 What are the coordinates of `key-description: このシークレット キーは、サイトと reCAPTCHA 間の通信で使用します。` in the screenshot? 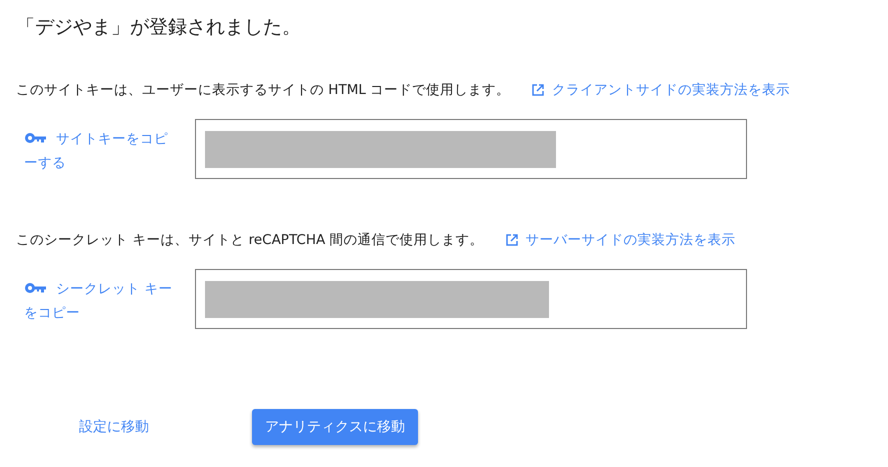 It's located at (250, 240).